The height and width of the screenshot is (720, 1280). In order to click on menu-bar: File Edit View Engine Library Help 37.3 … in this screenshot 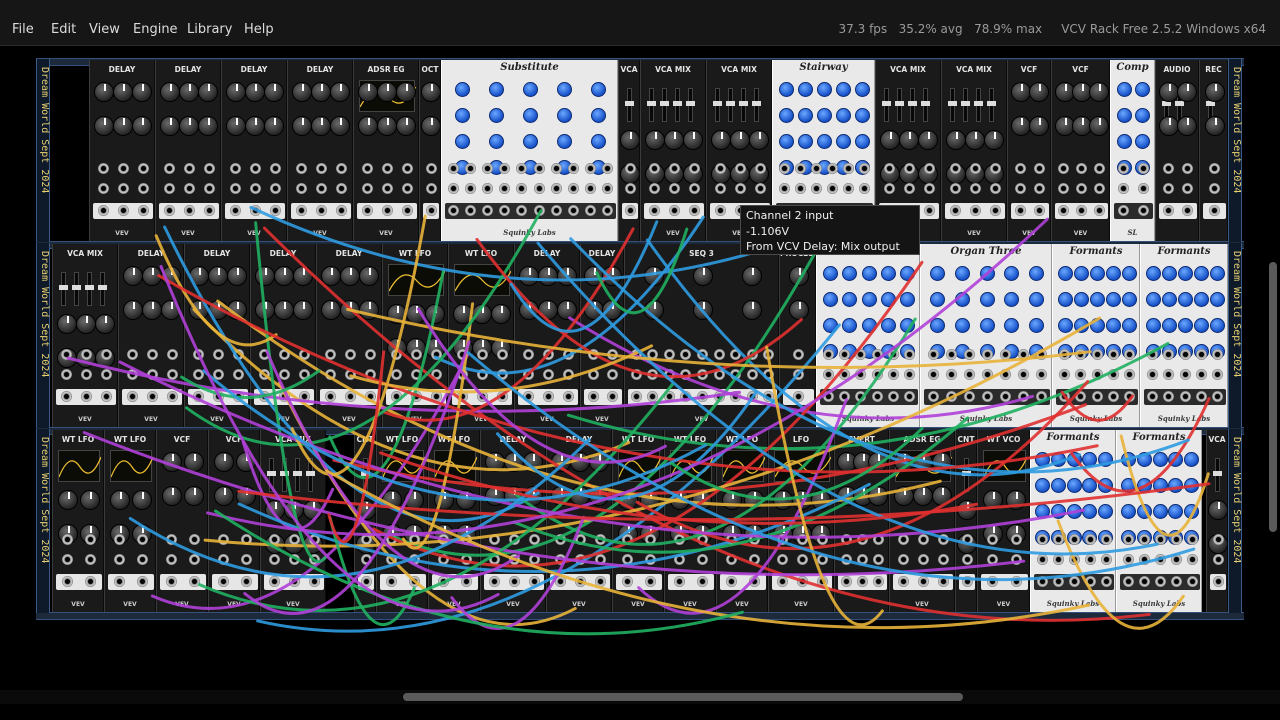, I will do `click(640, 23)`.